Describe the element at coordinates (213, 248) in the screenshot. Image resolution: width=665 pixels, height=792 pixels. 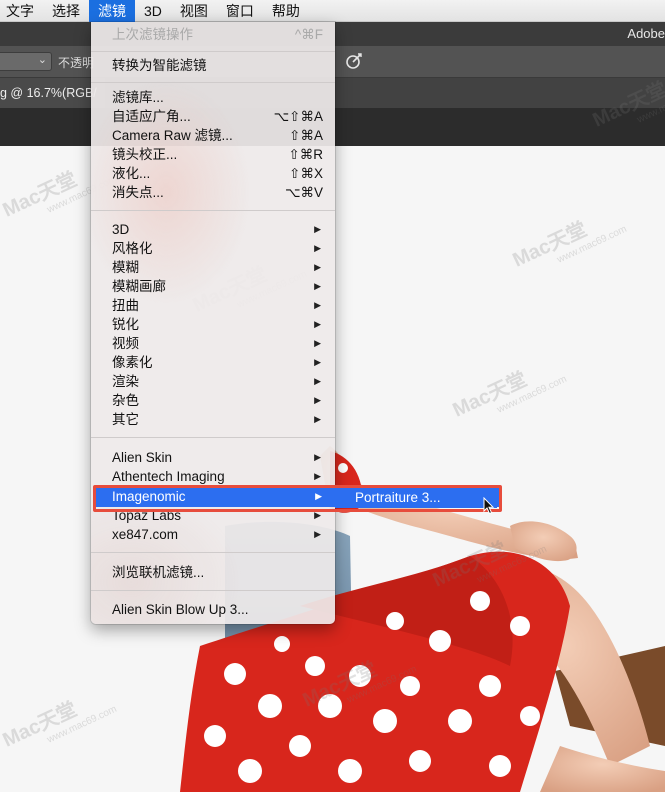
I see `menu-item-stylize: 风格化 ▶` at that location.